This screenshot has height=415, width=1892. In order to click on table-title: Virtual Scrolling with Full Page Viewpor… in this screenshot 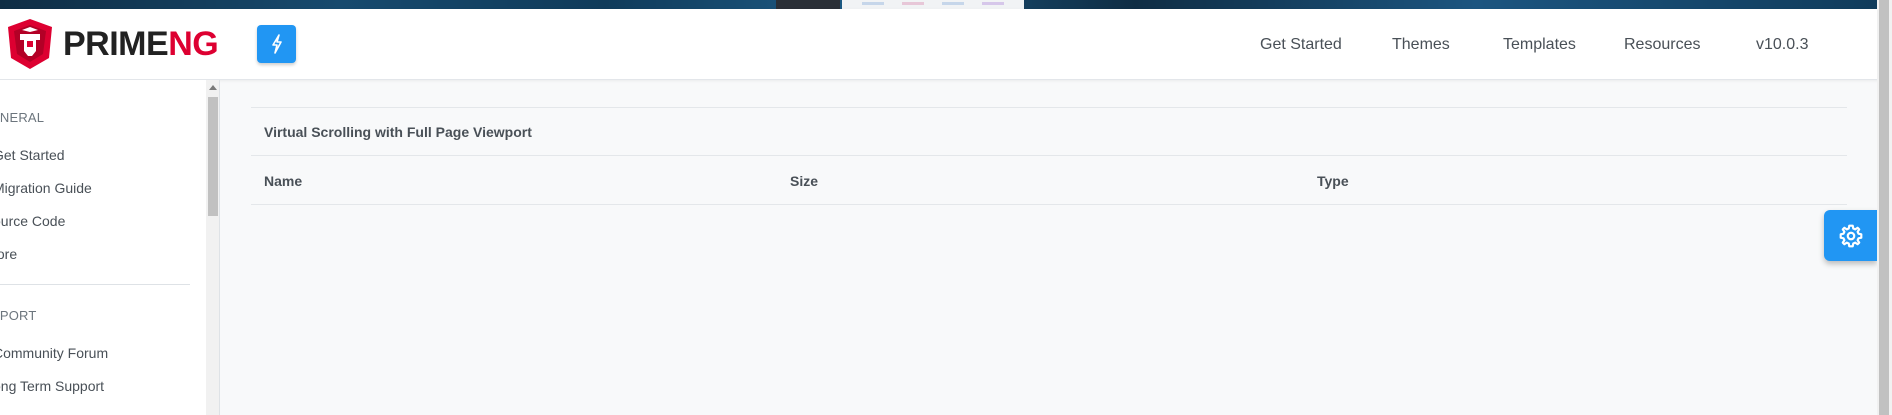, I will do `click(398, 132)`.